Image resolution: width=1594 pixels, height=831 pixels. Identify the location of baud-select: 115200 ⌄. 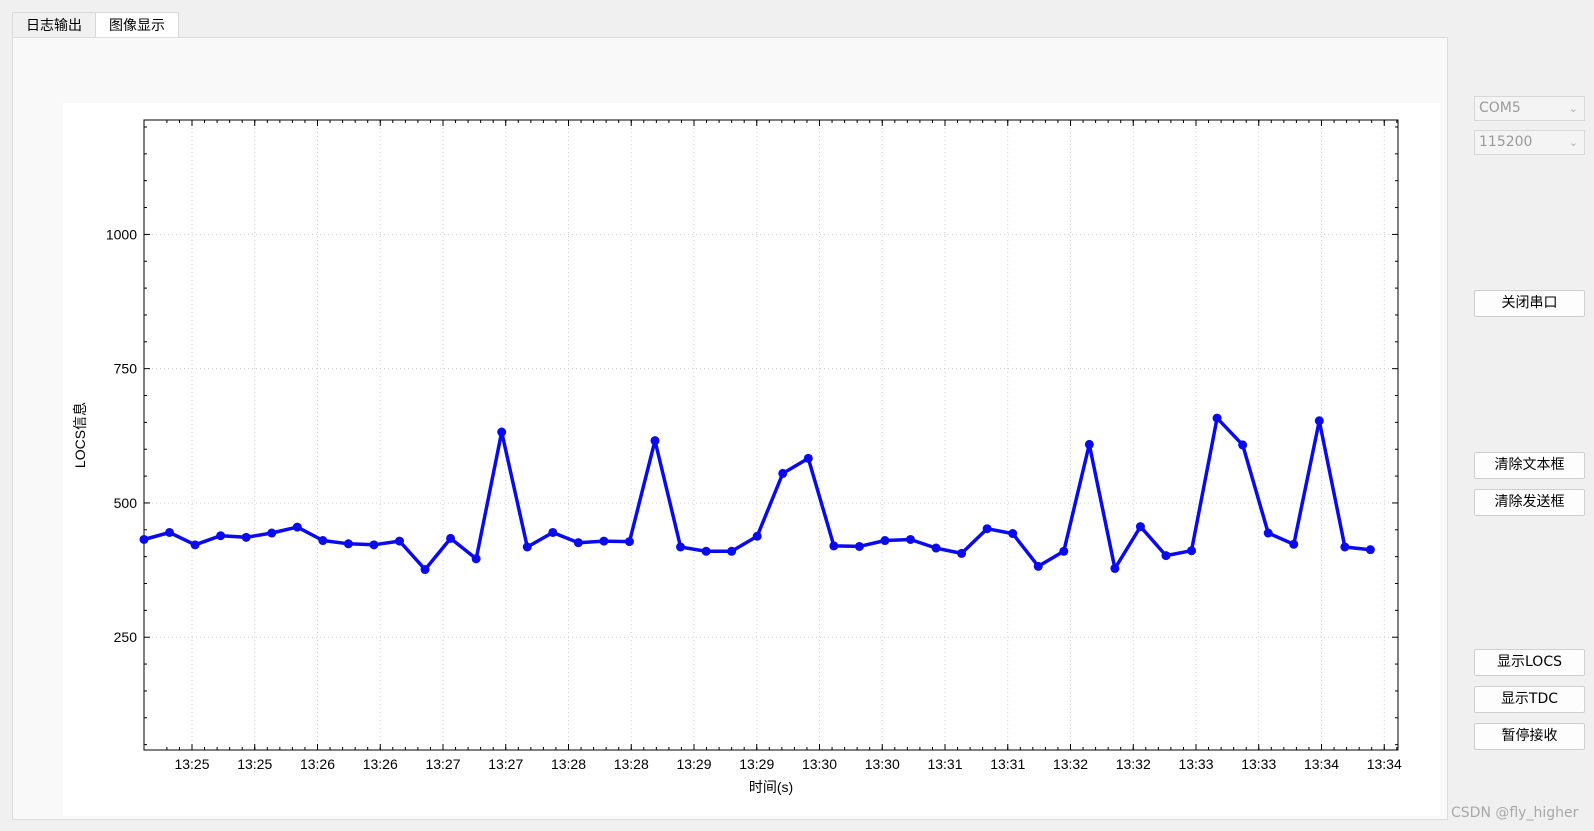
(1529, 142).